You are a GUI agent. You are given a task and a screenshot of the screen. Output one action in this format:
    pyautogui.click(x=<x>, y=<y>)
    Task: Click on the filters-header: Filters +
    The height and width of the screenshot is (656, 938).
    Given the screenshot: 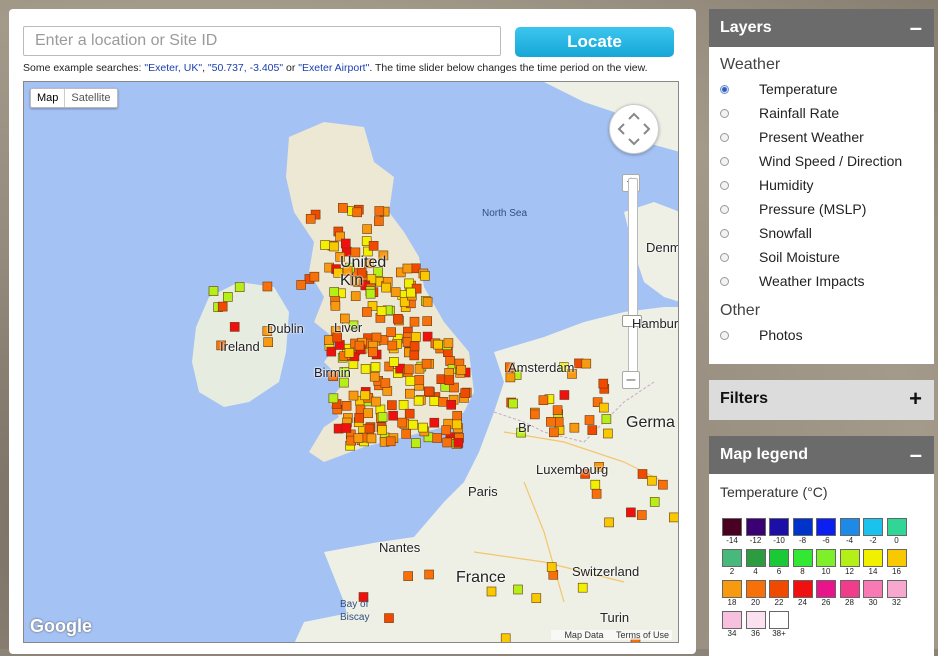 What is the action you would take?
    pyautogui.click(x=821, y=399)
    